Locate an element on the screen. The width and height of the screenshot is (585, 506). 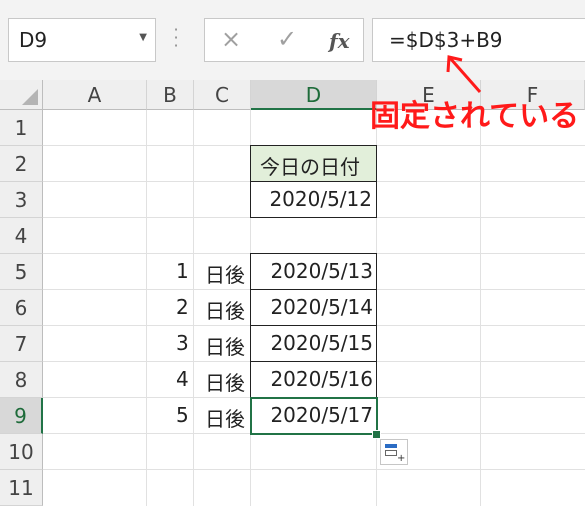
select-all-button is located at coordinates (21, 95).